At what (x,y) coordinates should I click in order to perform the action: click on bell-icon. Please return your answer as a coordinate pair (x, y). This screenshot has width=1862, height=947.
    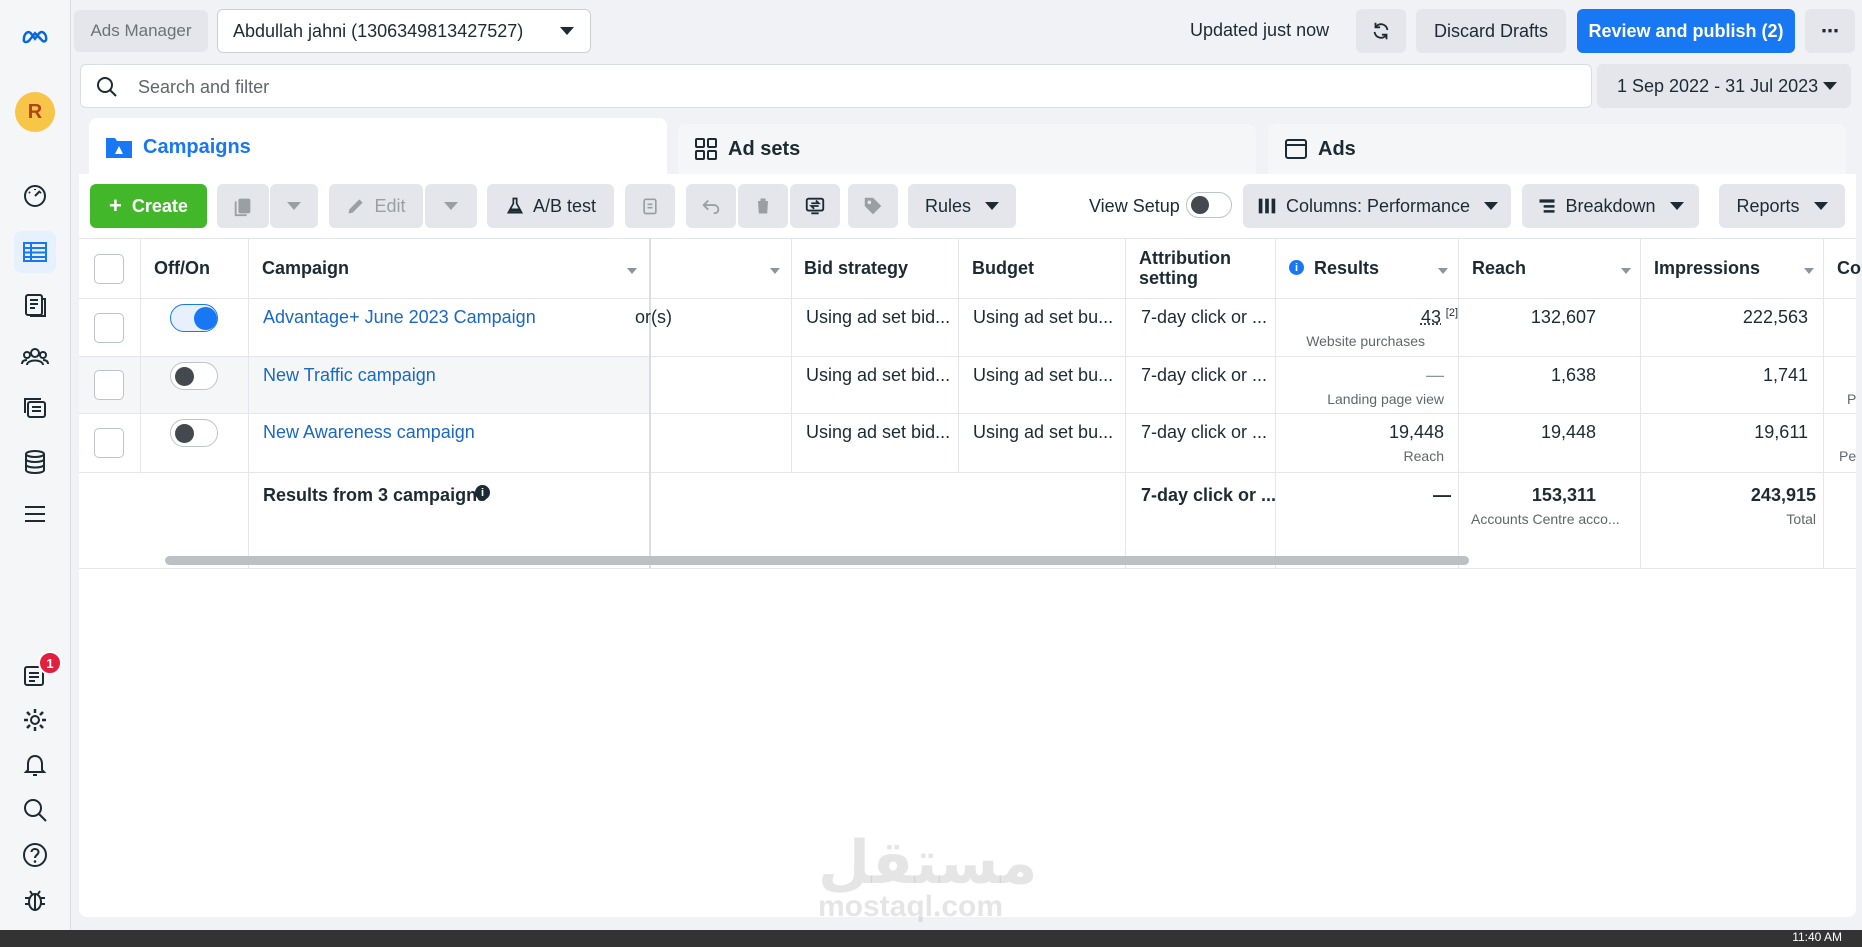
    Looking at the image, I should click on (35, 765).